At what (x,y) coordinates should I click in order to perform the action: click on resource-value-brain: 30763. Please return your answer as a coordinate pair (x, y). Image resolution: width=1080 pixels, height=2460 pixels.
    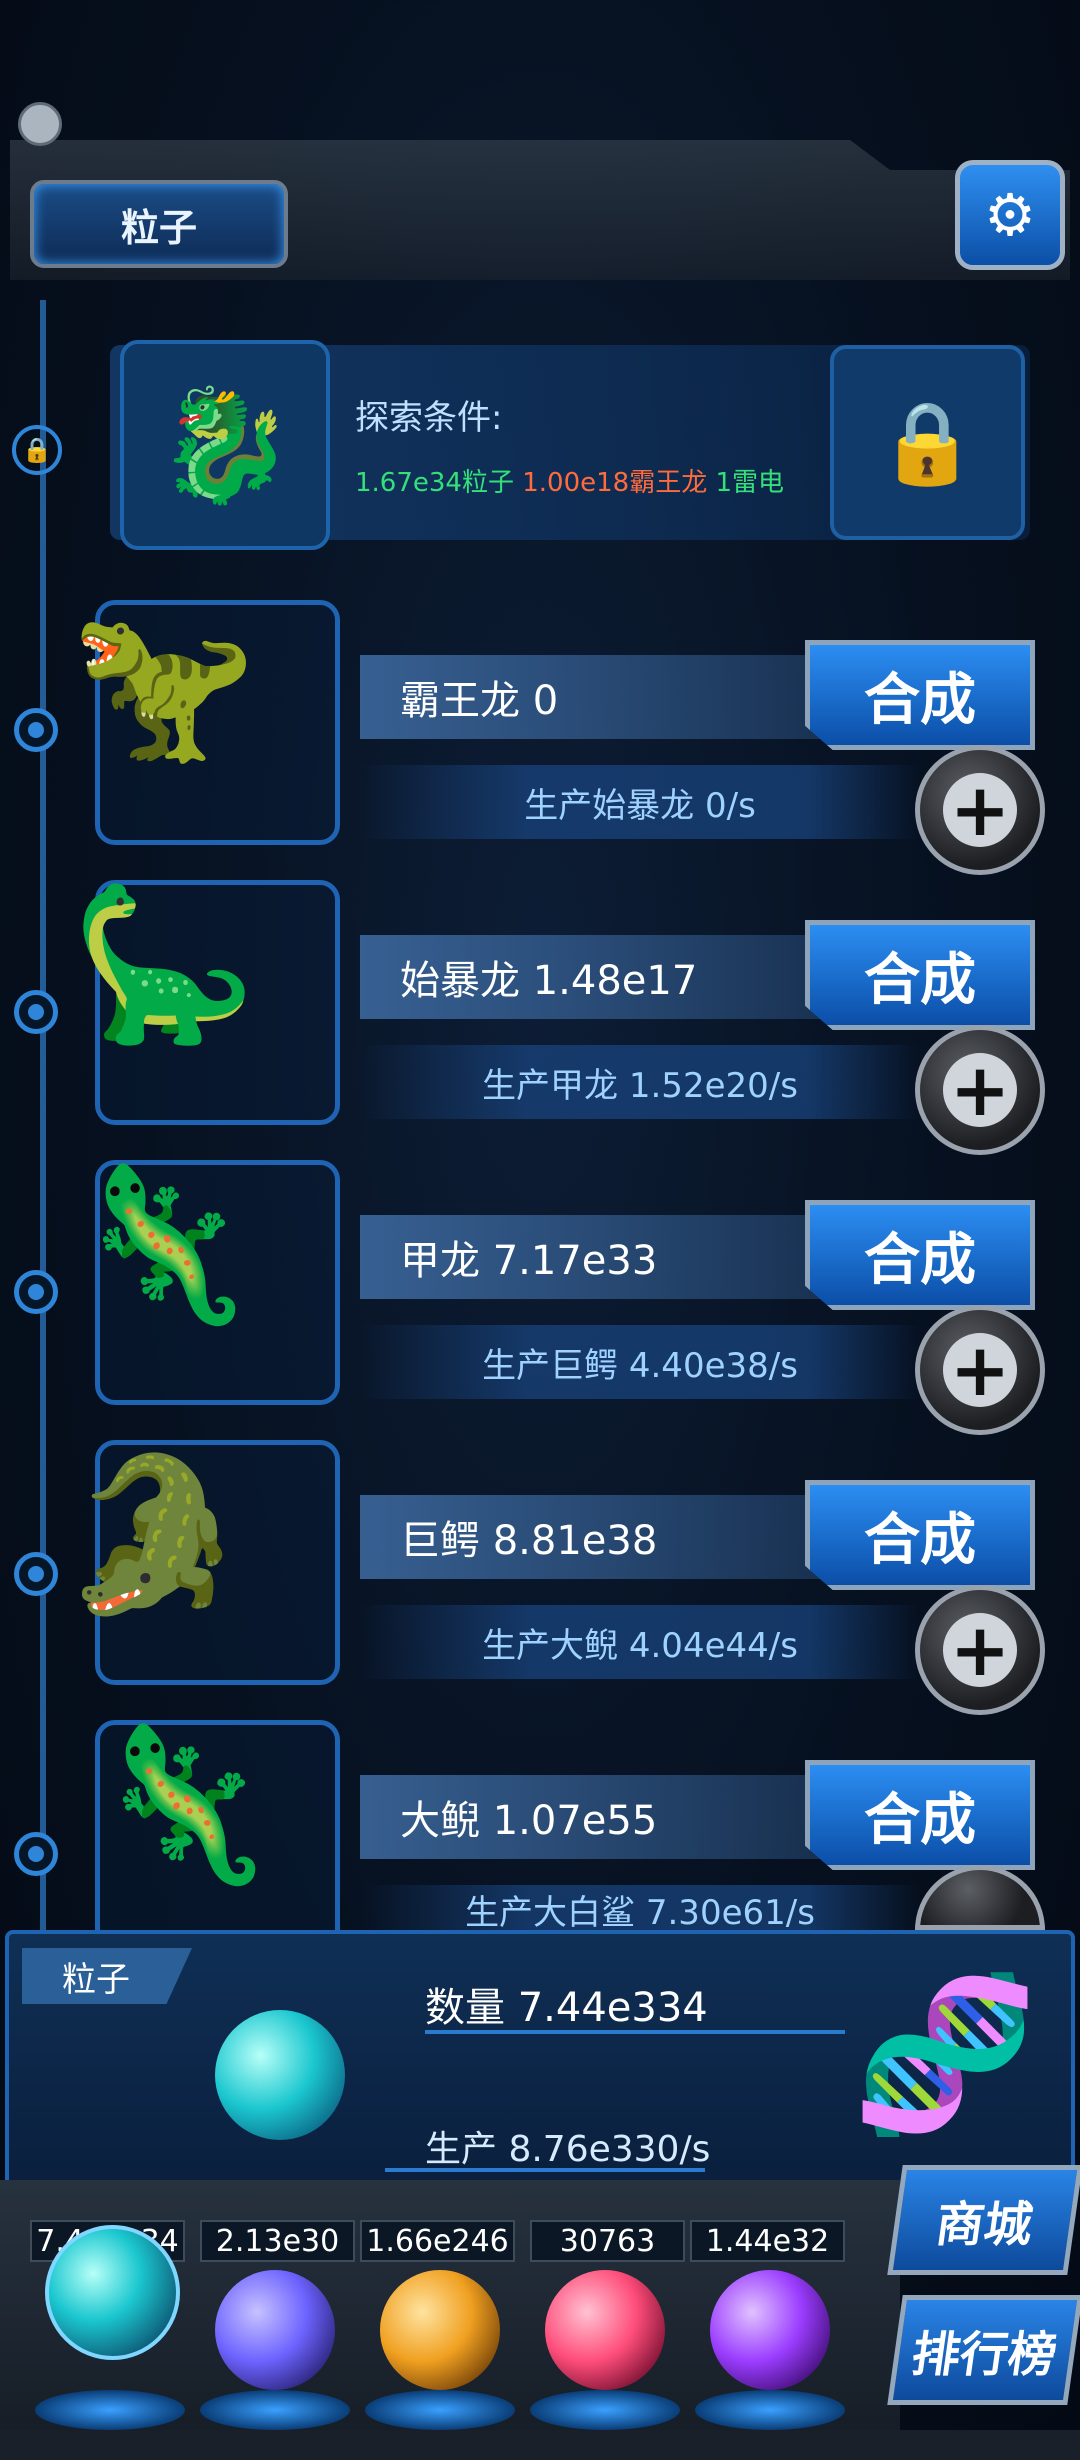
    Looking at the image, I should click on (607, 2241).